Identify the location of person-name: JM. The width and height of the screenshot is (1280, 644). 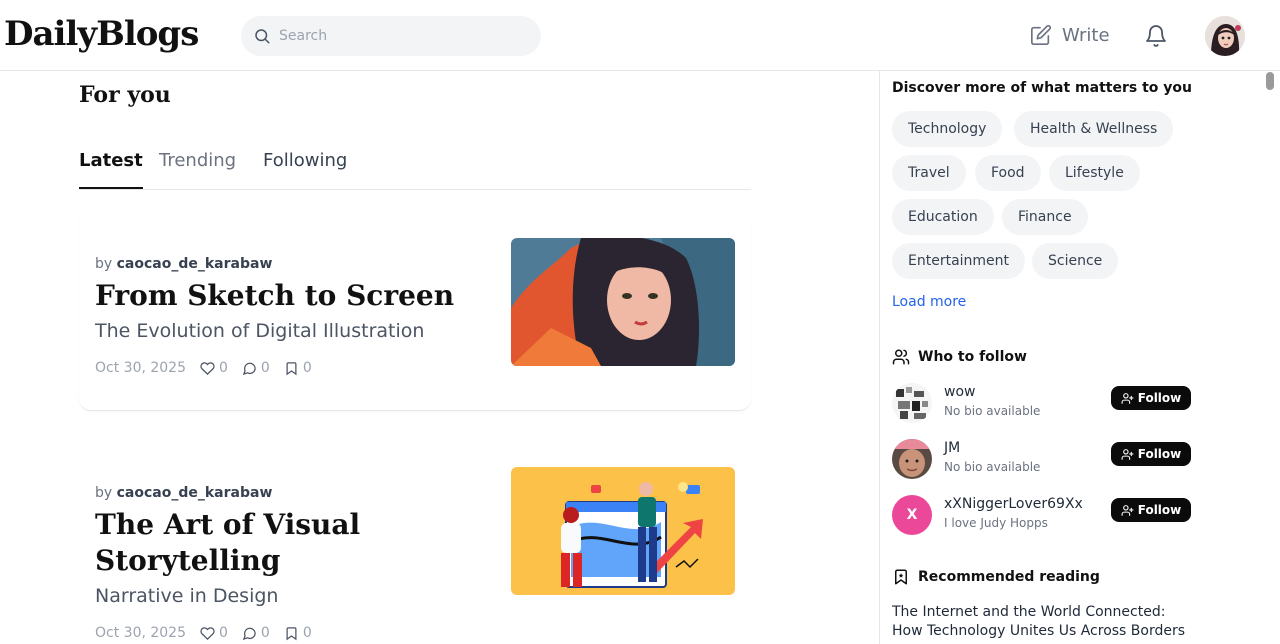
(952, 448).